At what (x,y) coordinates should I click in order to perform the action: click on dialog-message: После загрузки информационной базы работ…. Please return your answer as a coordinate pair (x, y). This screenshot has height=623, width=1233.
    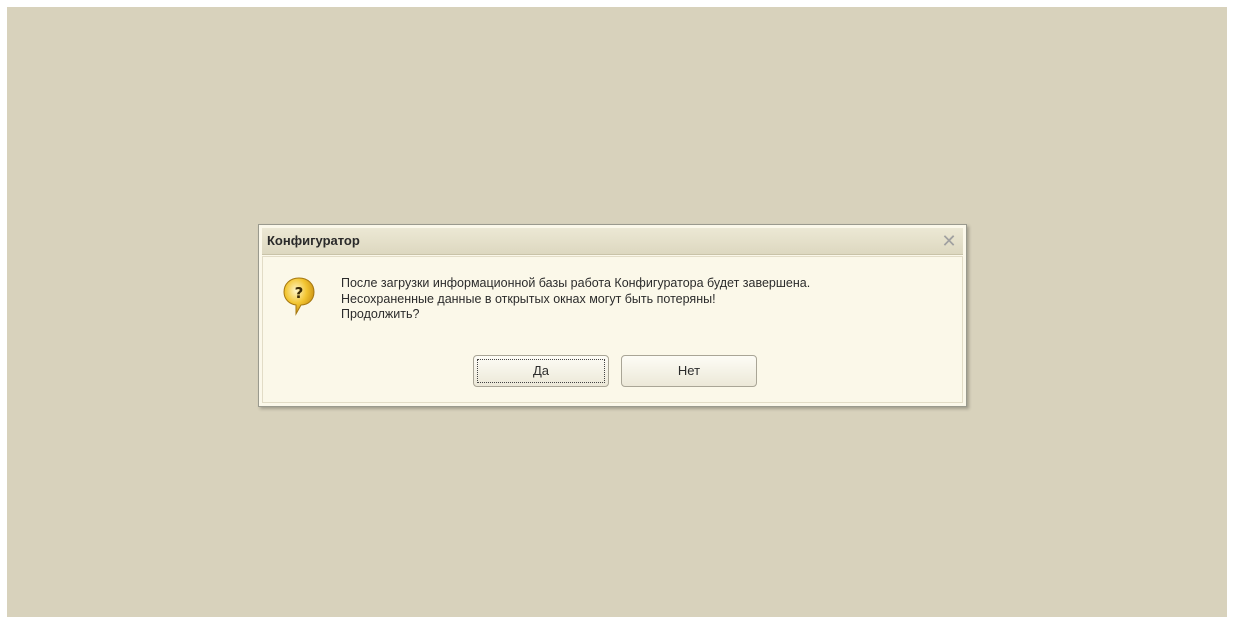
    Looking at the image, I should click on (575, 299).